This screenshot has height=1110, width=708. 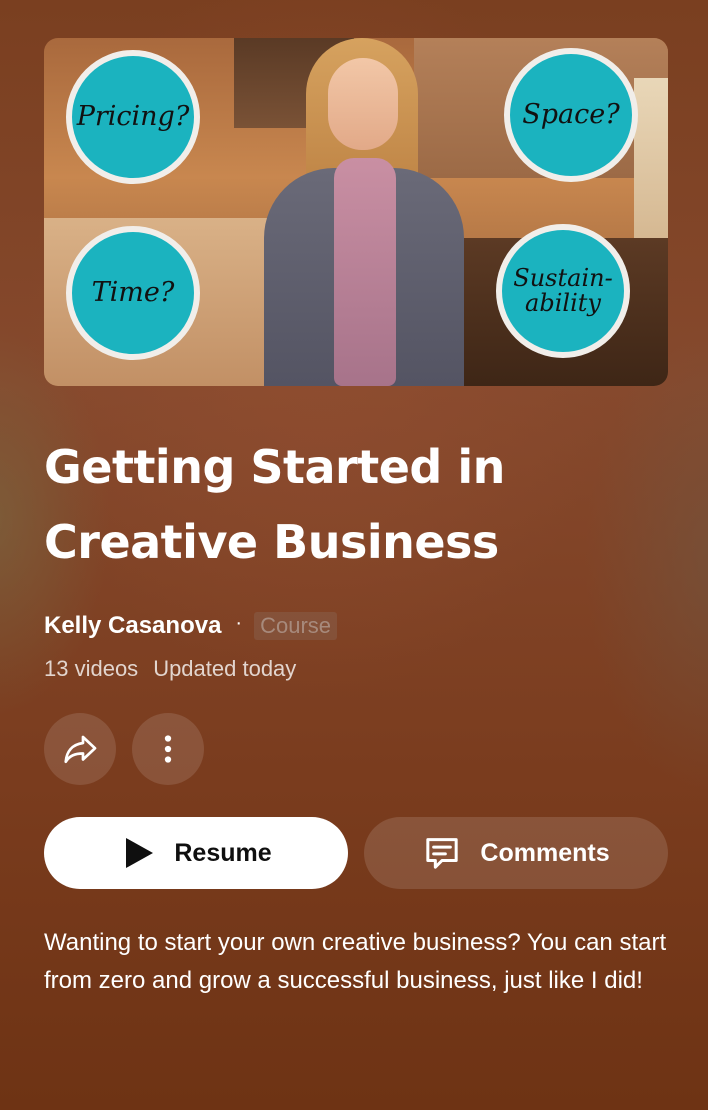 What do you see at coordinates (296, 626) in the screenshot?
I see `playlist-type-badge: Course` at bounding box center [296, 626].